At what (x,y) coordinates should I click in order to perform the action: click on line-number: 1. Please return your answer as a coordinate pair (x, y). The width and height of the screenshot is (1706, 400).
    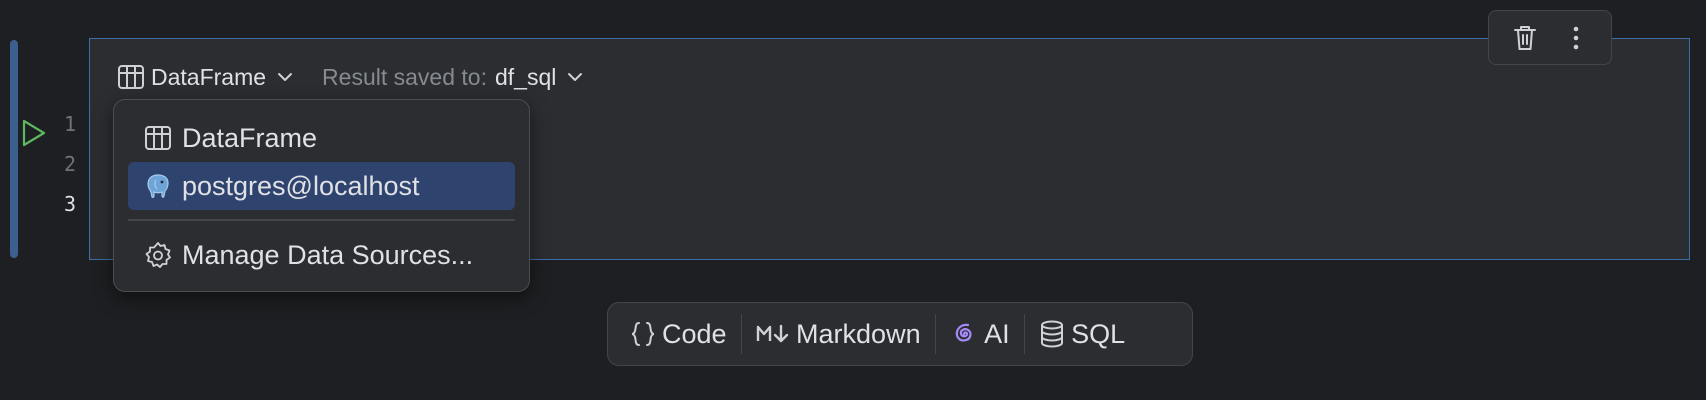
    Looking at the image, I should click on (70, 124).